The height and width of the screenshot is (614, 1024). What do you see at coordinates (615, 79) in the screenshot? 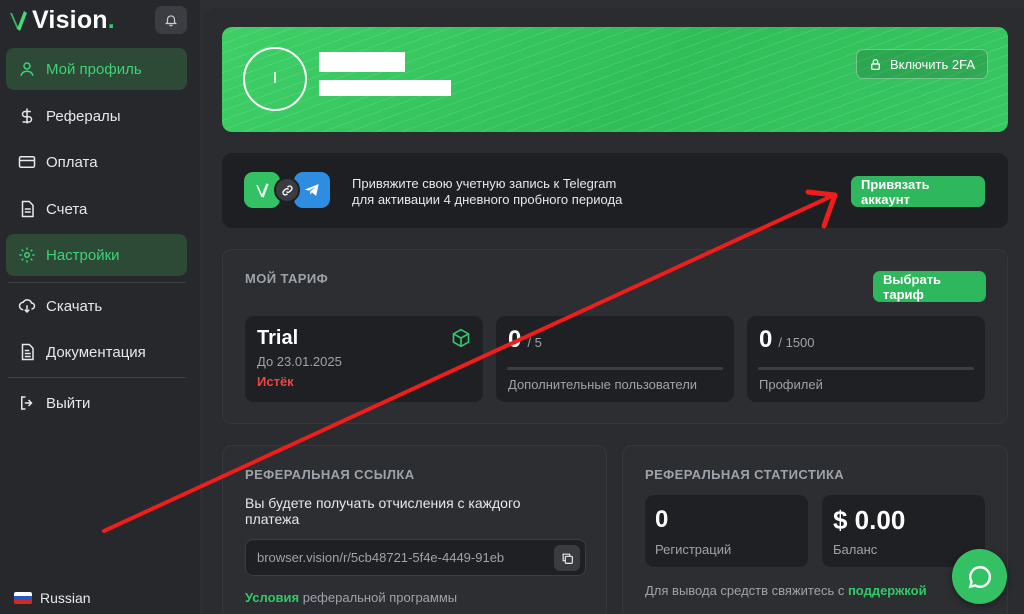
I see `profile-banner: I Включить 2FA` at bounding box center [615, 79].